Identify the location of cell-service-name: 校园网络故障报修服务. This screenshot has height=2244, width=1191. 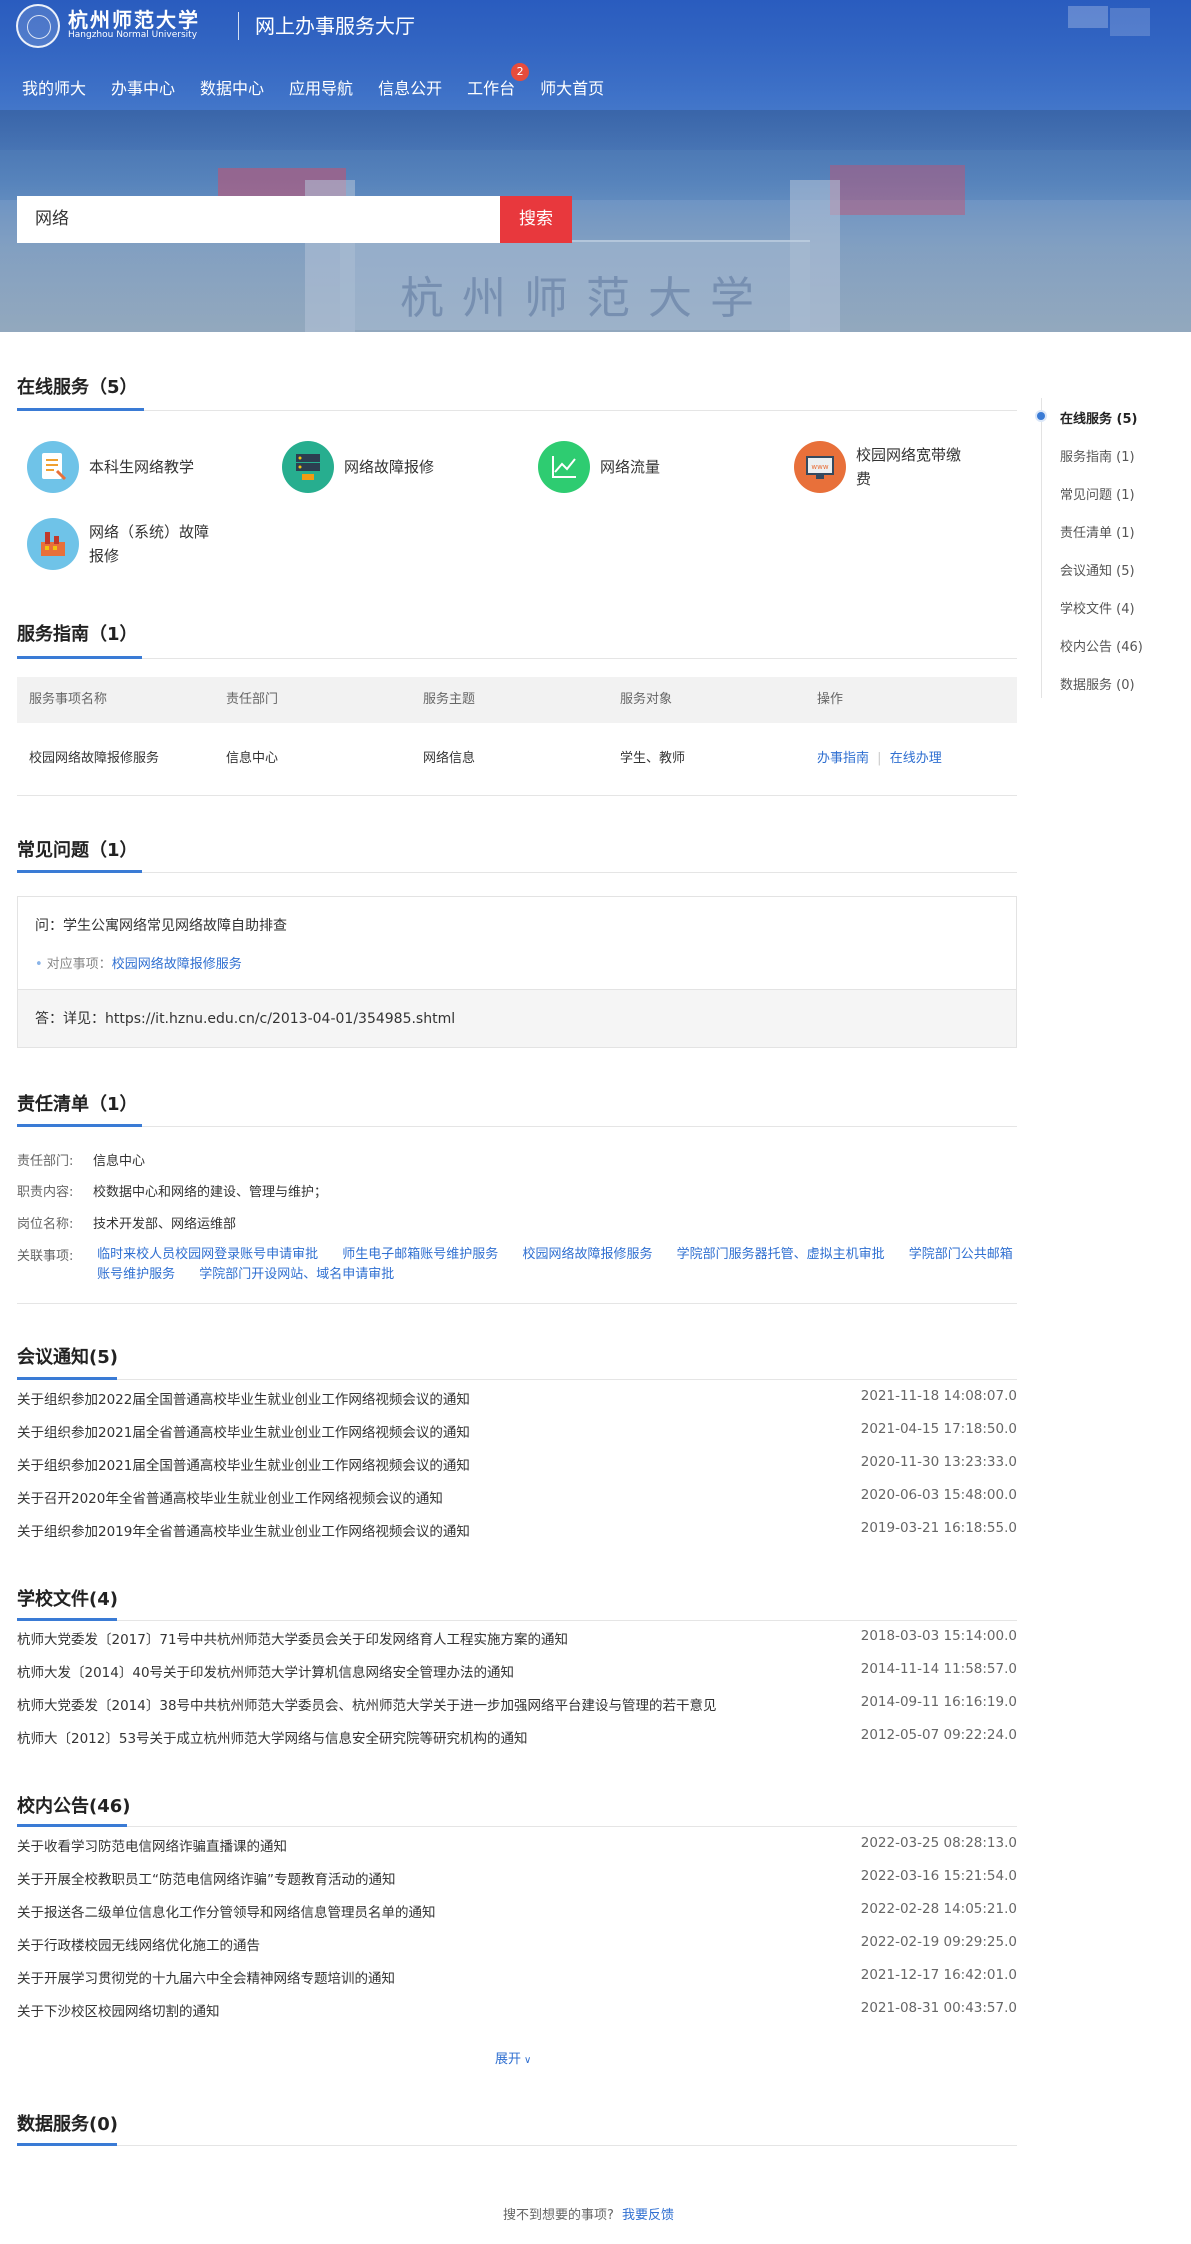
(115, 759).